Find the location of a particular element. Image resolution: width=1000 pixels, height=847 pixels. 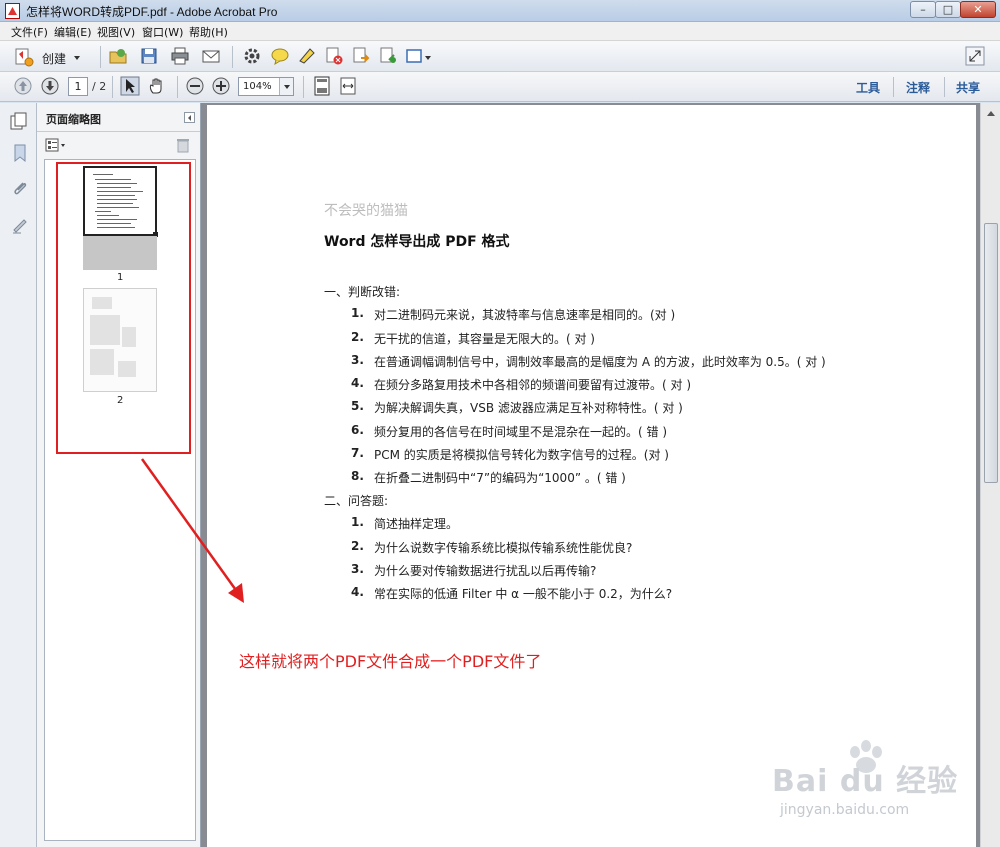

tab-comments: 注释 is located at coordinates (918, 87).